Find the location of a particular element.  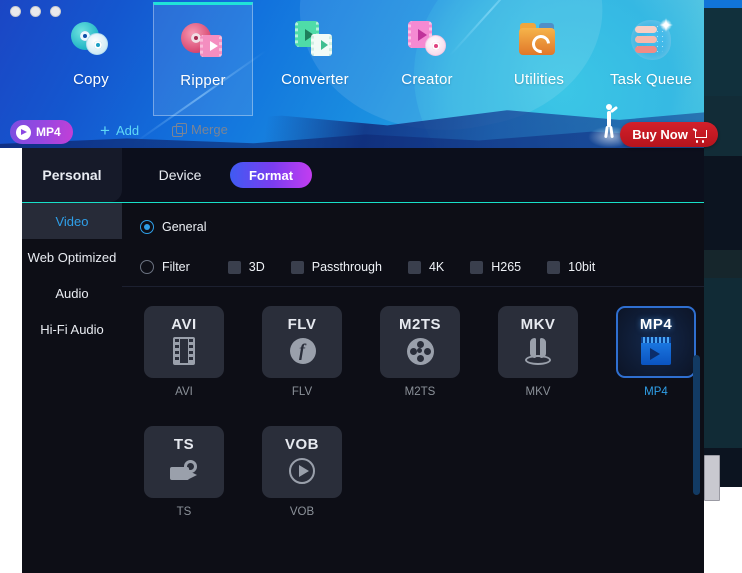

nav-item-utilities: Utilities is located at coordinates (539, 59).